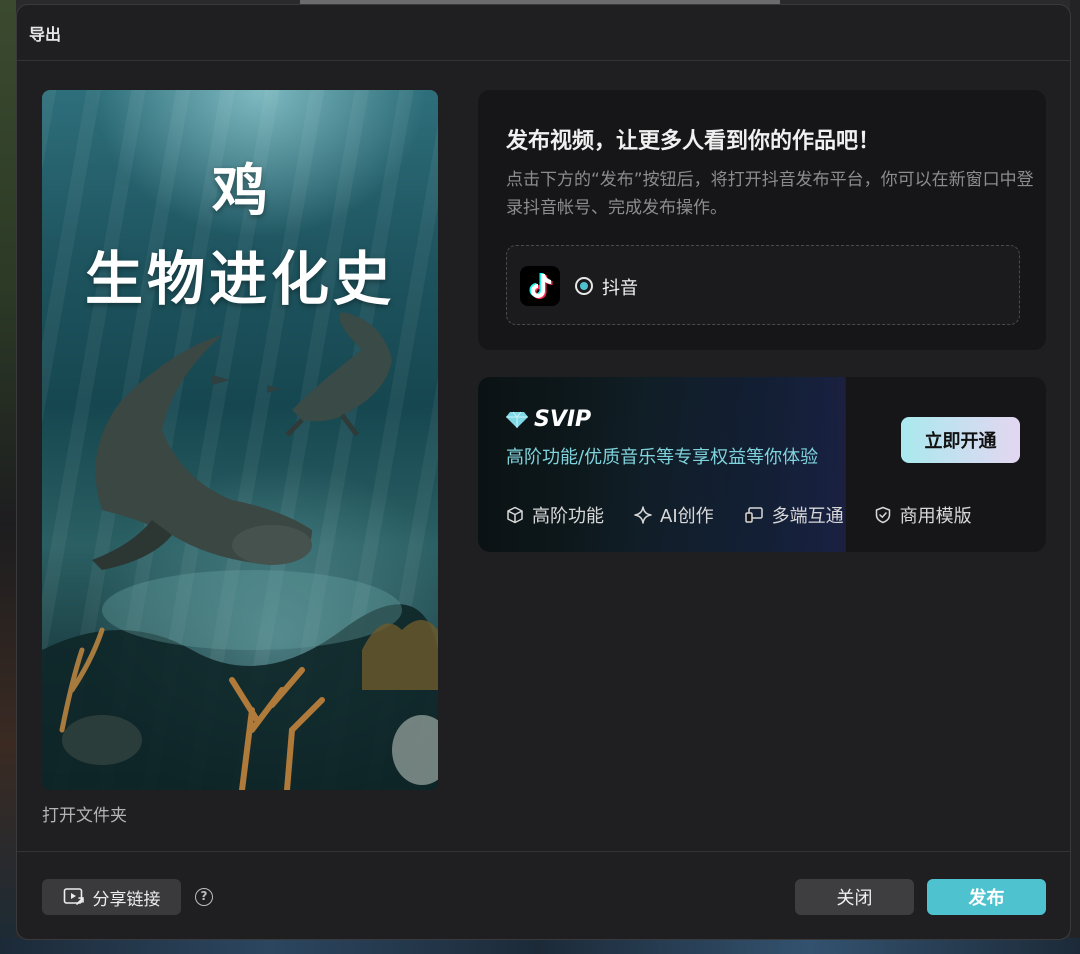  What do you see at coordinates (8, 477) in the screenshot?
I see `background-app-left` at bounding box center [8, 477].